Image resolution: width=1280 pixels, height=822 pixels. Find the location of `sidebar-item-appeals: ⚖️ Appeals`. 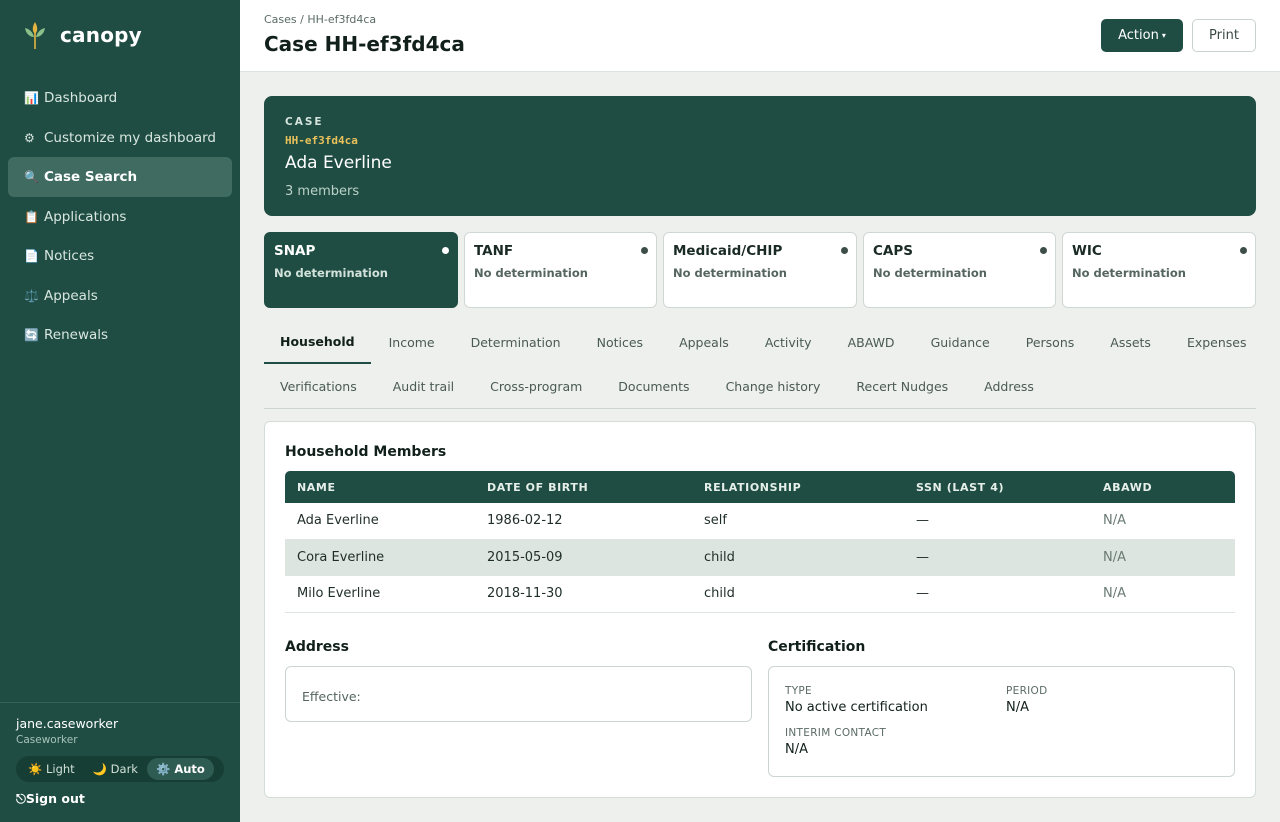

sidebar-item-appeals: ⚖️ Appeals is located at coordinates (120, 296).